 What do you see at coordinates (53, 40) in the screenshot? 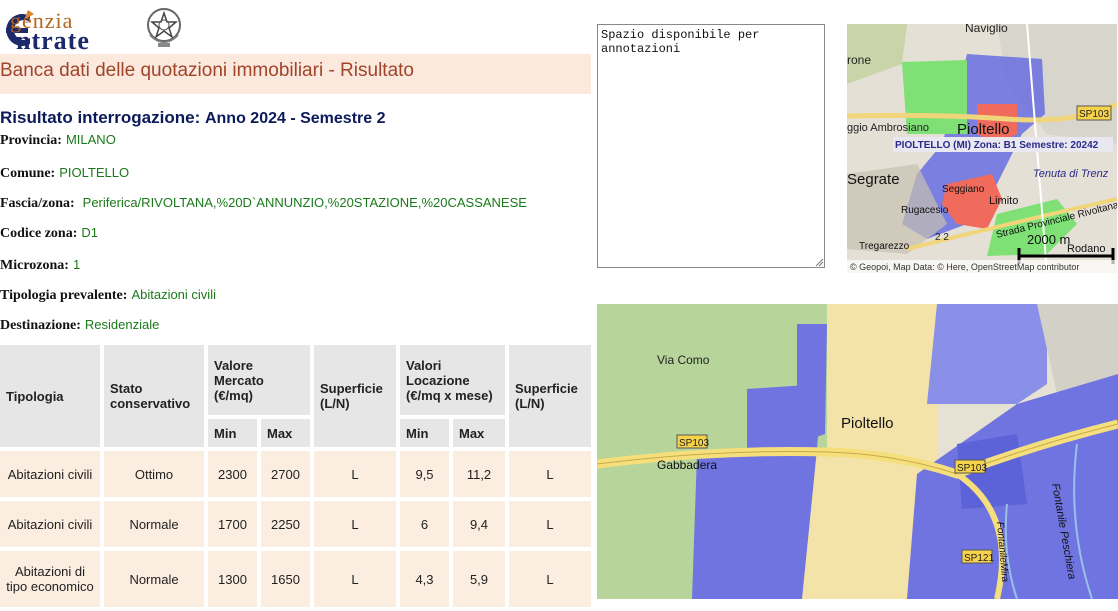
I see `logo-text-entrate: ntrate` at bounding box center [53, 40].